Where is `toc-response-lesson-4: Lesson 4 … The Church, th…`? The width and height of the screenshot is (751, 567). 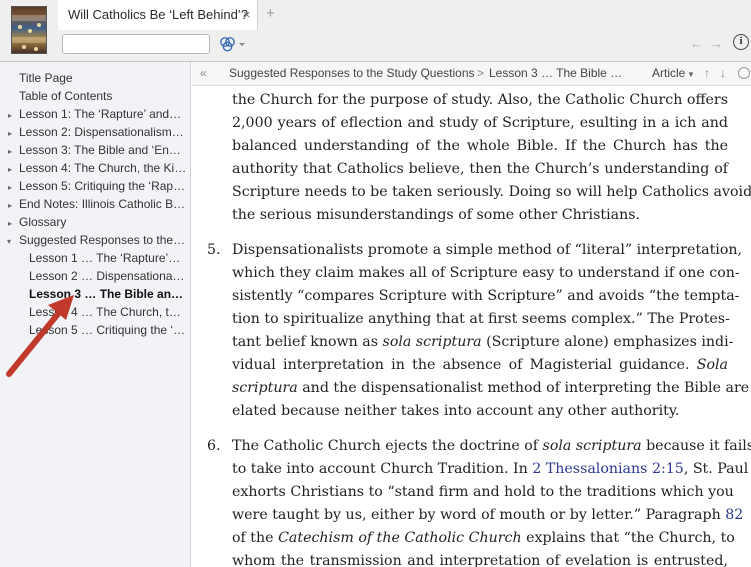
toc-response-lesson-4: Lesson 4 … The Church, th… is located at coordinates (108, 314).